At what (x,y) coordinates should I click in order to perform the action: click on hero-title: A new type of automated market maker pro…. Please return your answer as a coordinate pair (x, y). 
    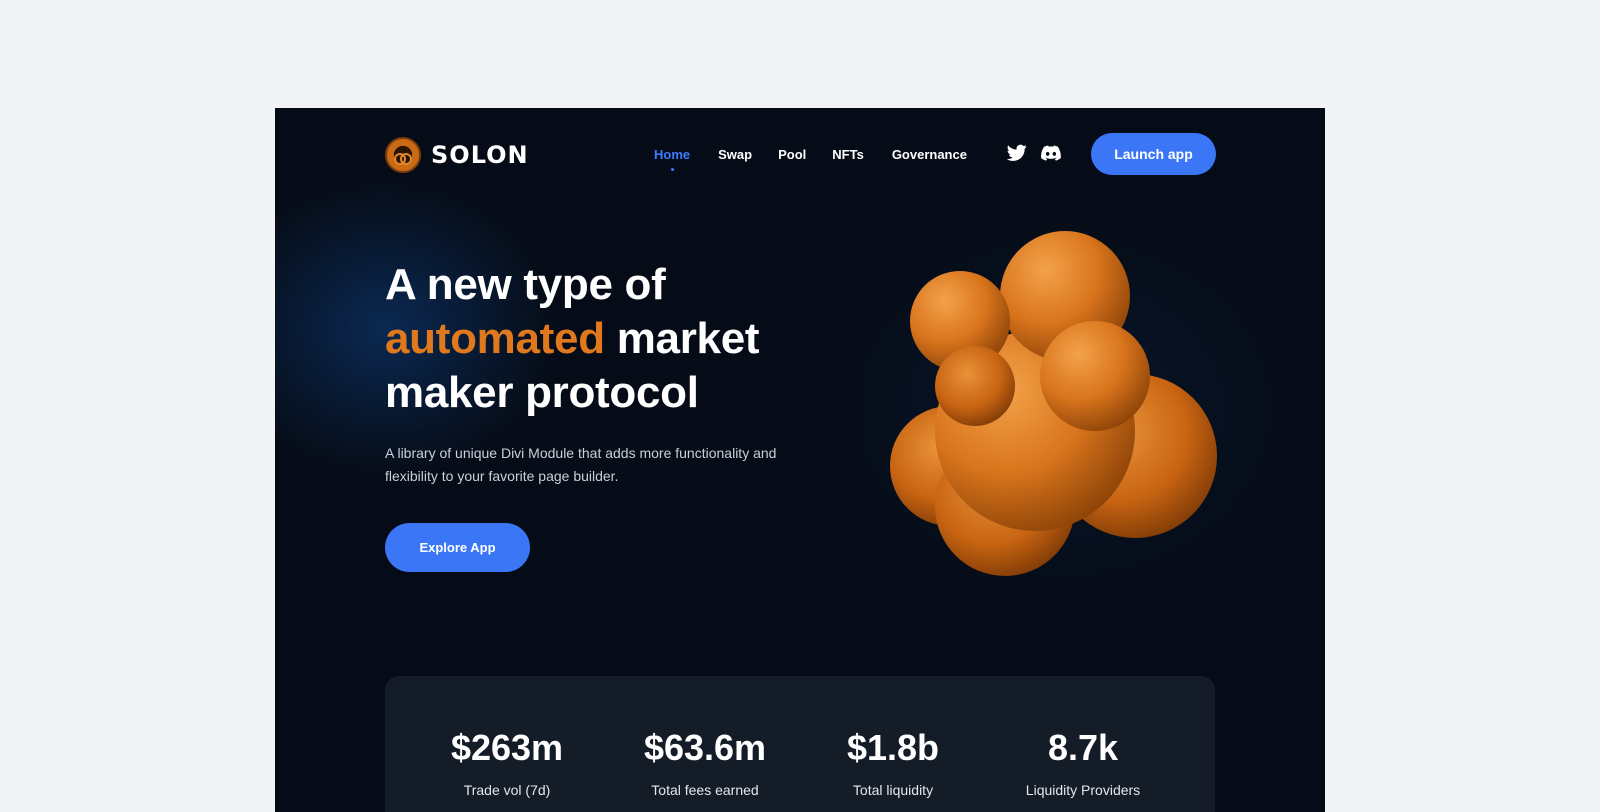
    Looking at the image, I should click on (600, 339).